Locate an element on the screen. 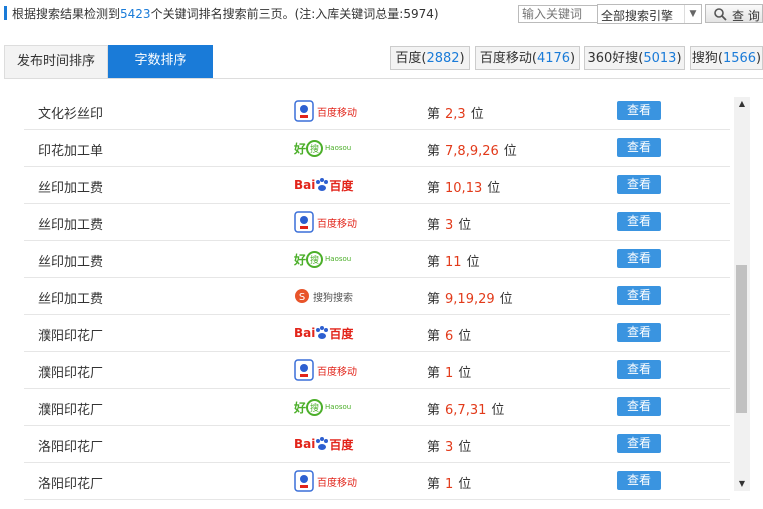 The width and height of the screenshot is (763, 509). scrollbar-thumb is located at coordinates (741, 339).